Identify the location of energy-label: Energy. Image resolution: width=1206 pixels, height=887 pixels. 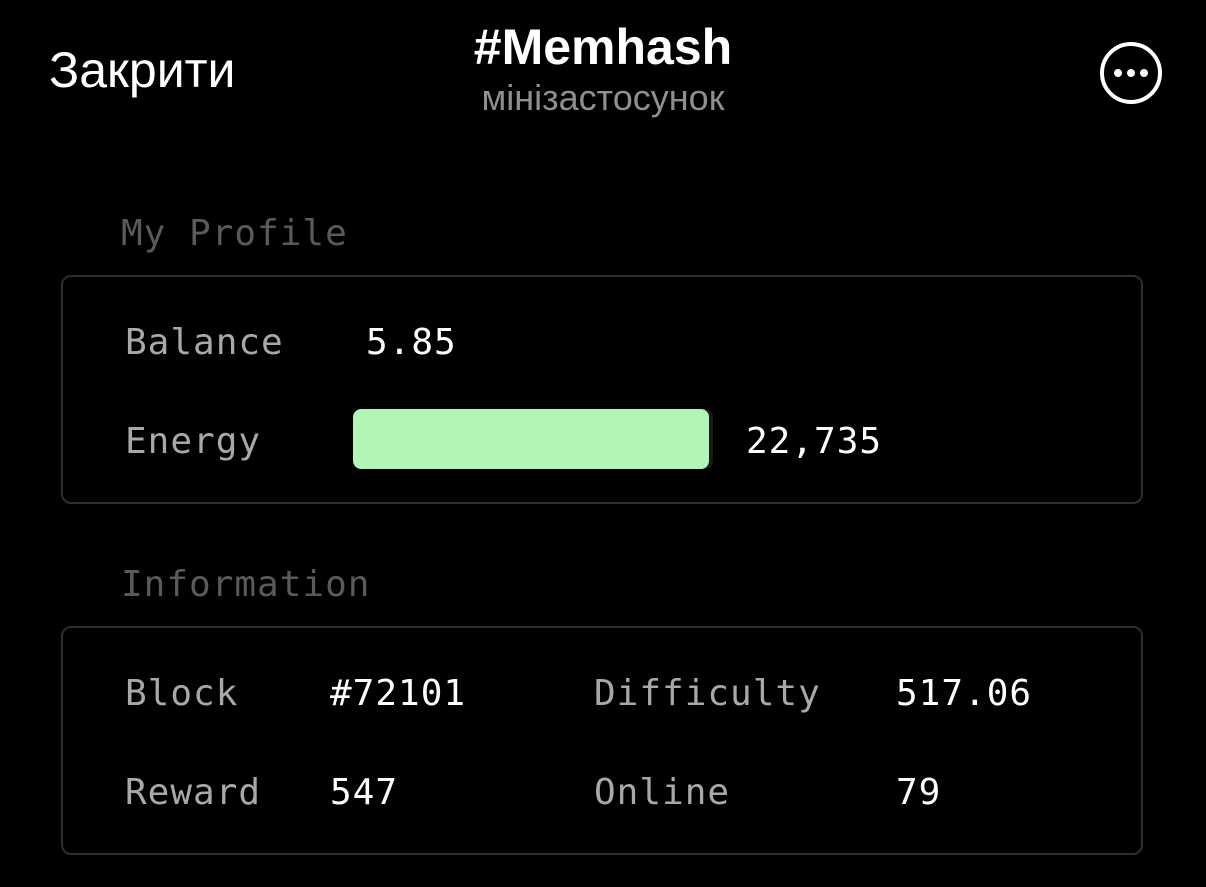
(193, 441).